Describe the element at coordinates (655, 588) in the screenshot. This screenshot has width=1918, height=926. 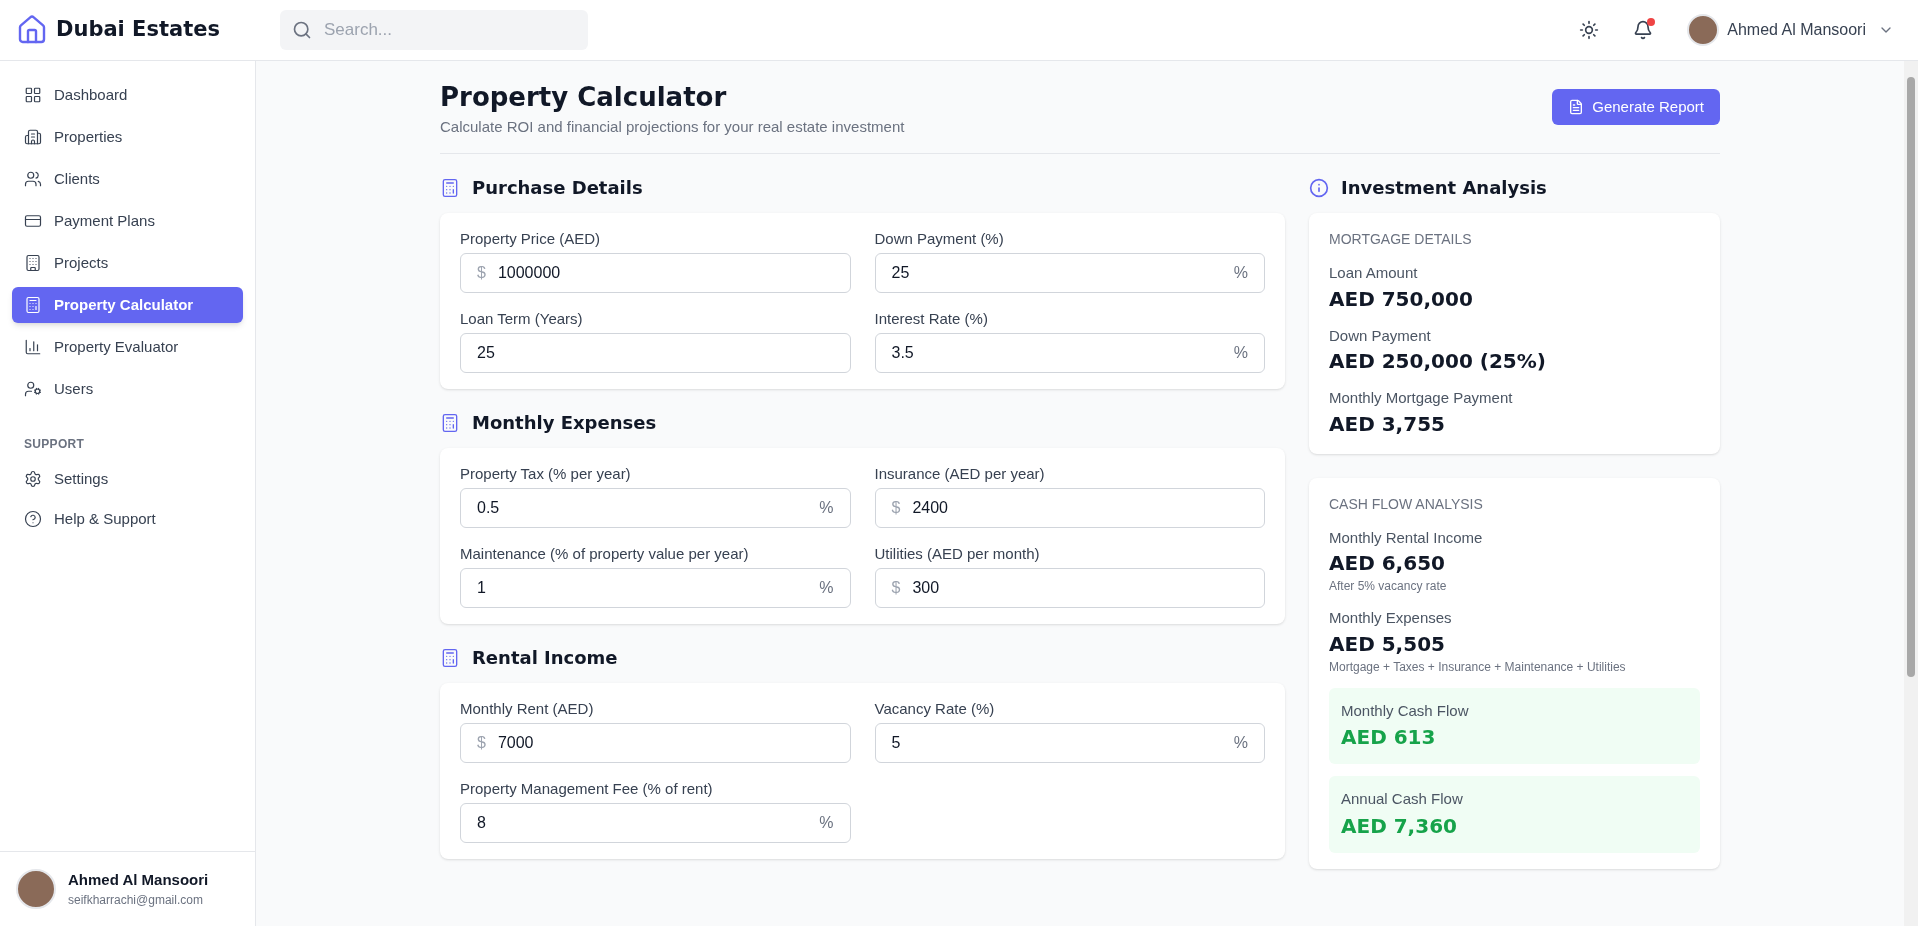
I see `input-field: 1 %` at that location.